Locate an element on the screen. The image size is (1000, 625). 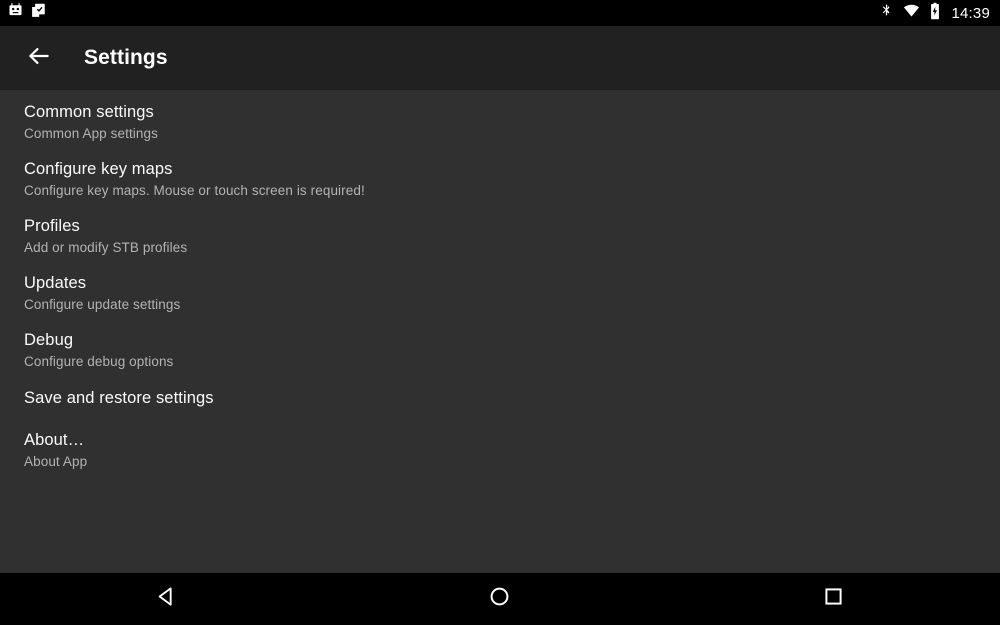
nav-home-button is located at coordinates (500, 599).